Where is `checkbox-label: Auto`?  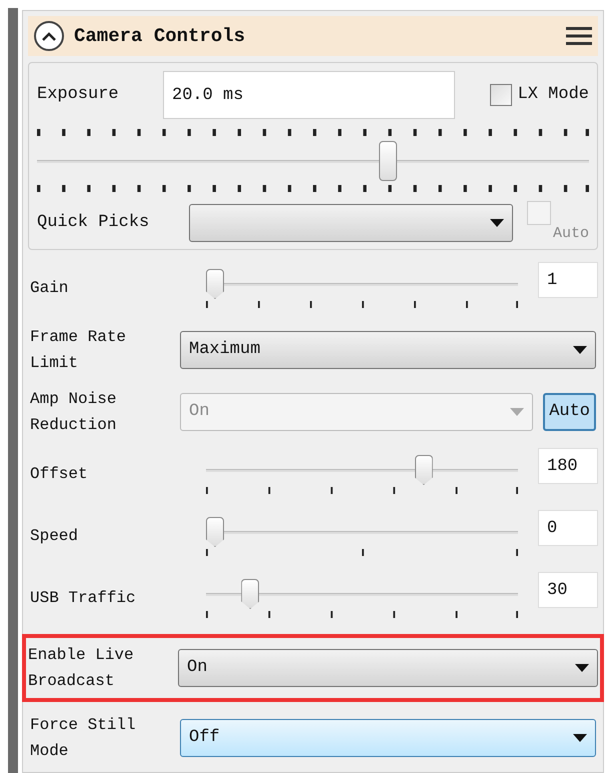
checkbox-label: Auto is located at coordinates (570, 234).